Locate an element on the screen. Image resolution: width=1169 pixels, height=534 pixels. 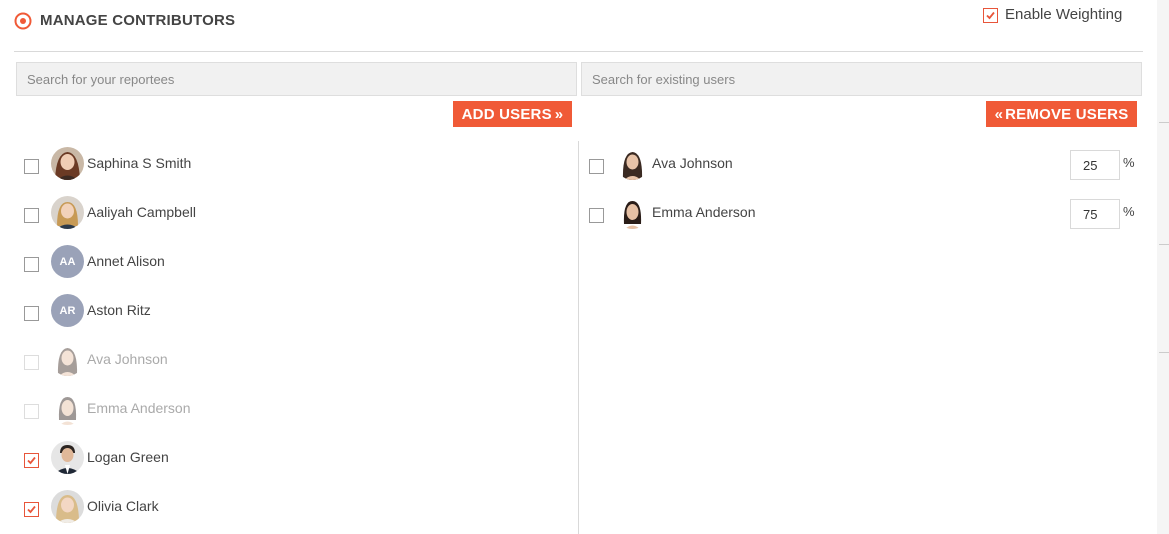
user-name: Olivia Clark is located at coordinates (123, 506).